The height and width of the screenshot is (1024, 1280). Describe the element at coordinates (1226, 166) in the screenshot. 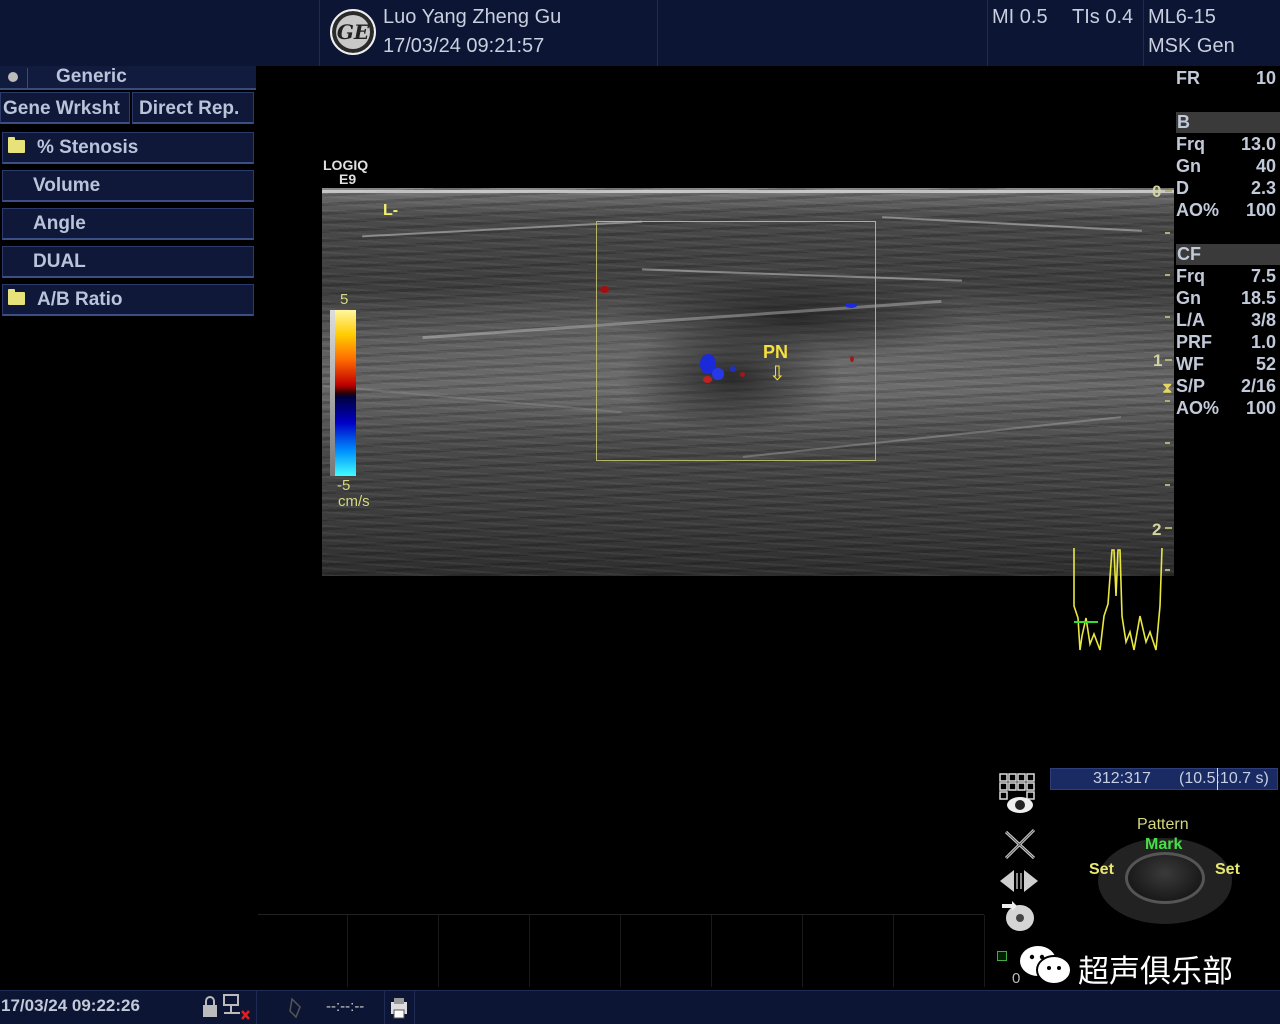

I see `b-param-row: Gn 40` at that location.